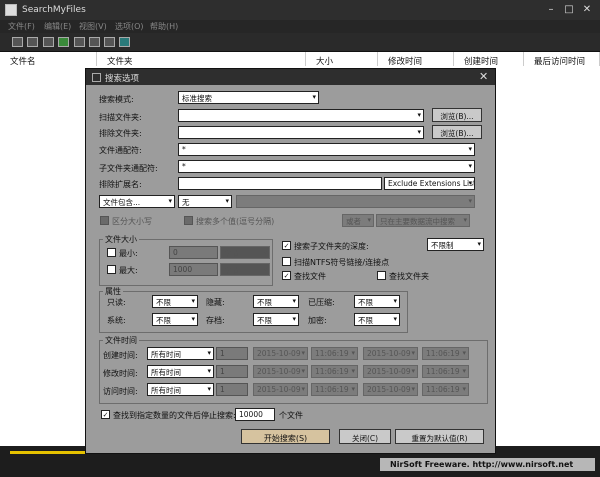 This screenshot has width=600, height=477. I want to click on compressed-select: 不限, so click(377, 301).